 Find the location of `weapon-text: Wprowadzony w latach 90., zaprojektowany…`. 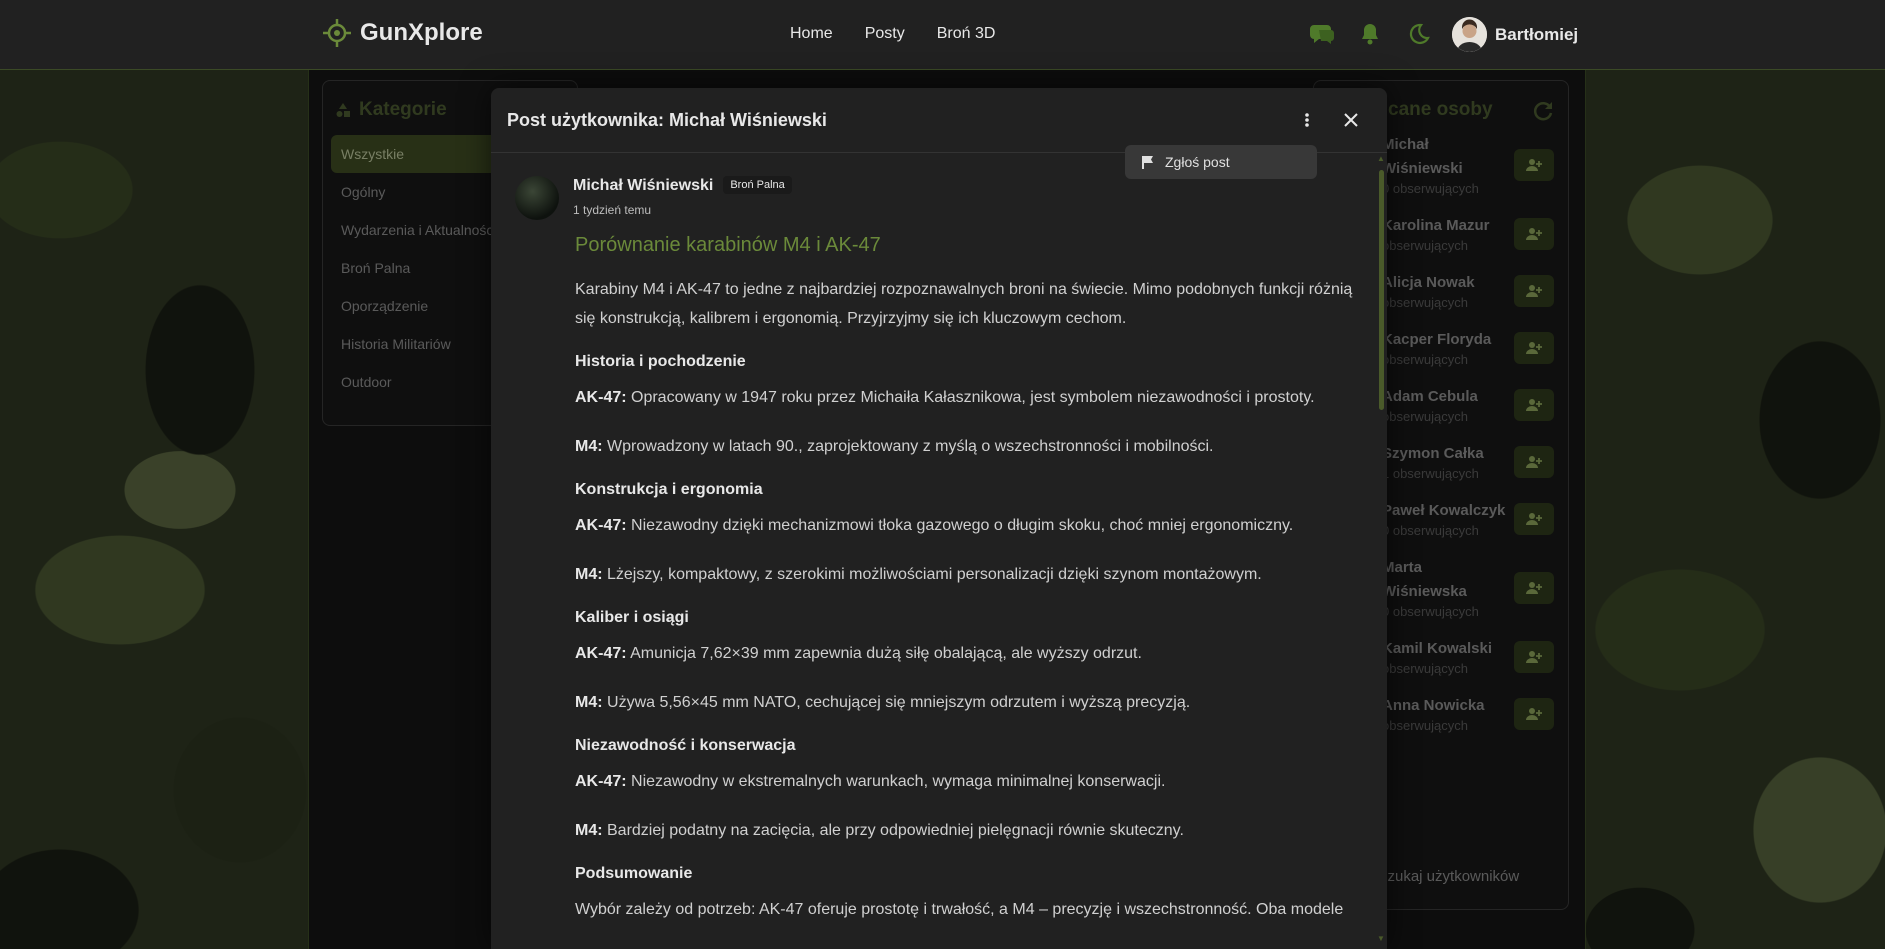

weapon-text: Wprowadzony w latach 90., zaprojektowany… is located at coordinates (908, 446).